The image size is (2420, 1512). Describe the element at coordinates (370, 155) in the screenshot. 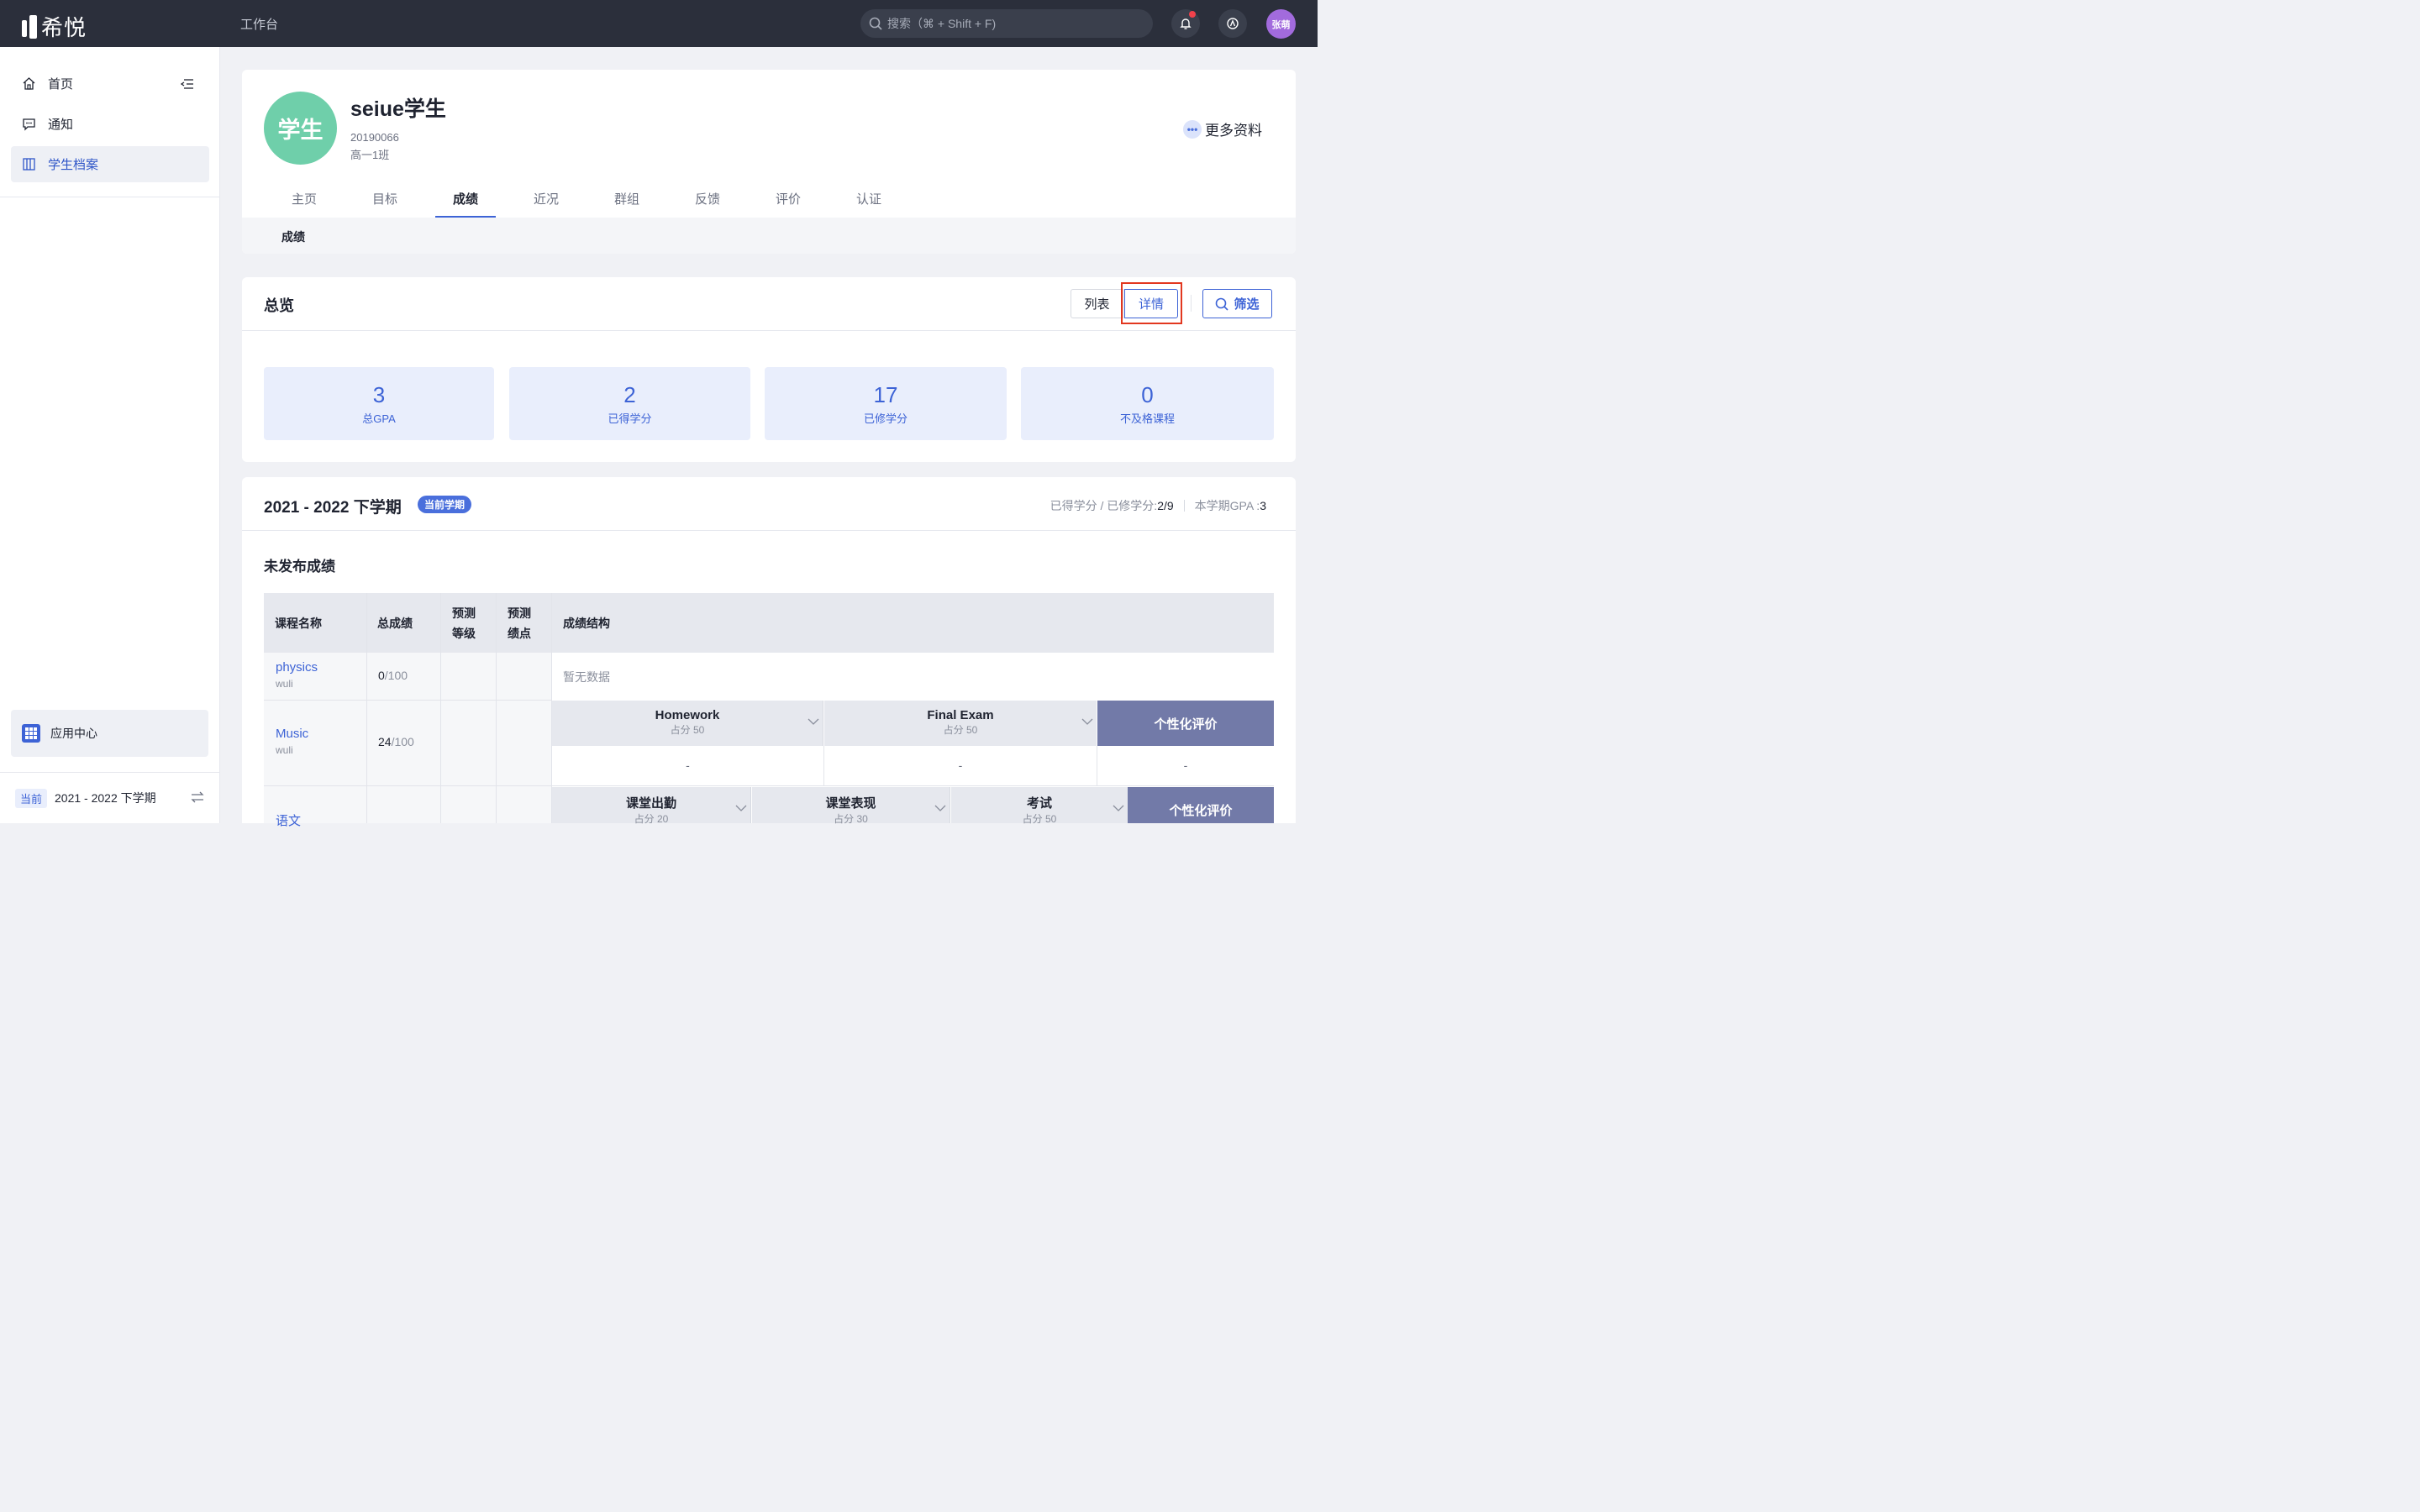

I see `student-class: 高一1班` at that location.